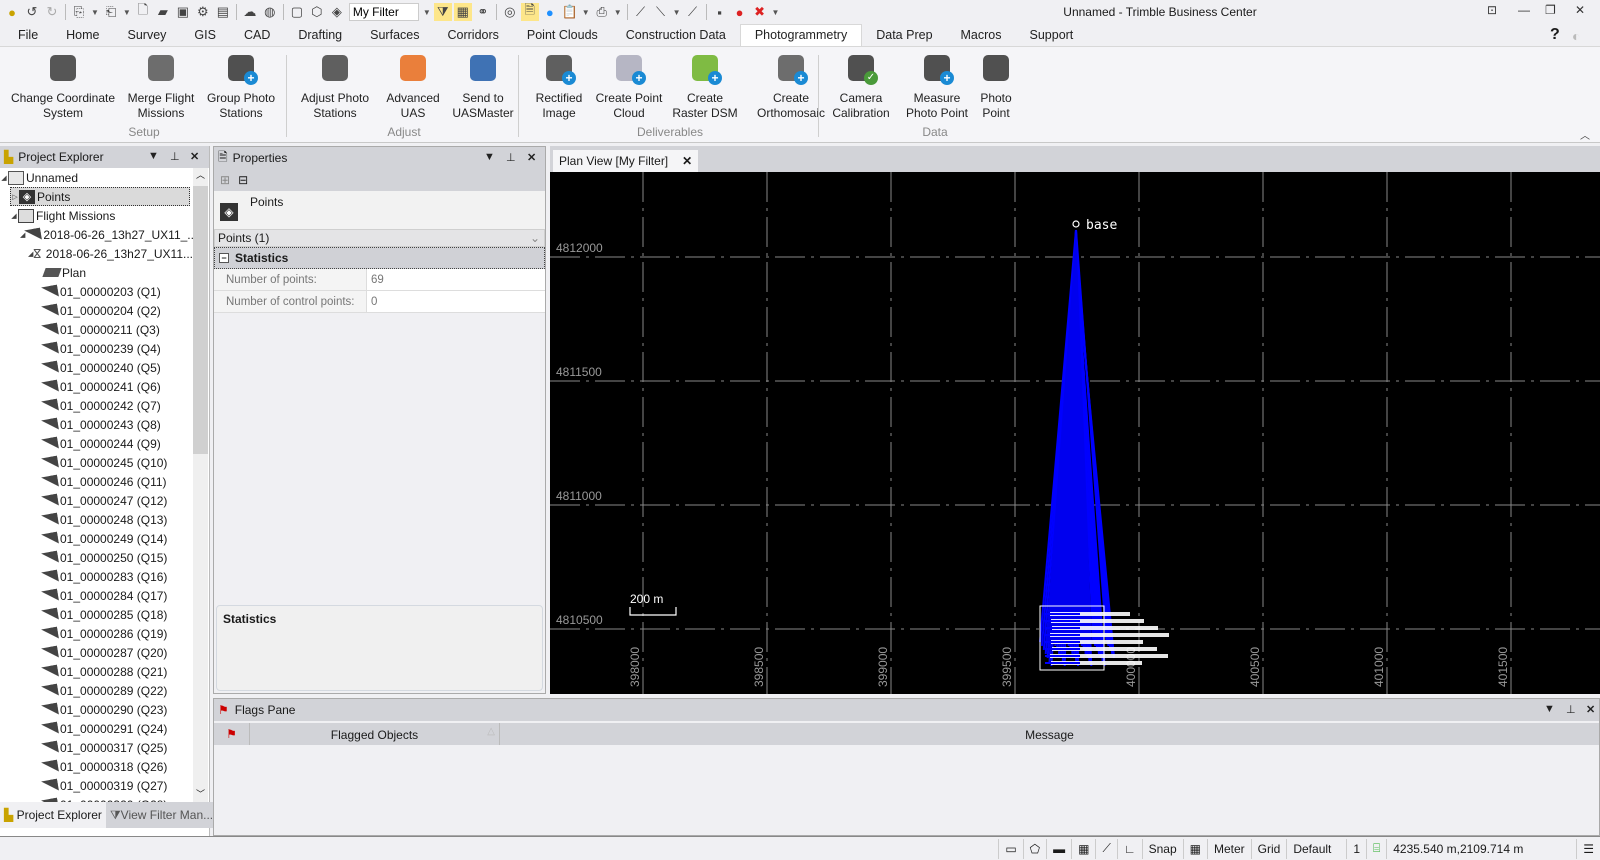  I want to click on tree-node-photo: 01_00000246 (Q11), so click(96, 481).